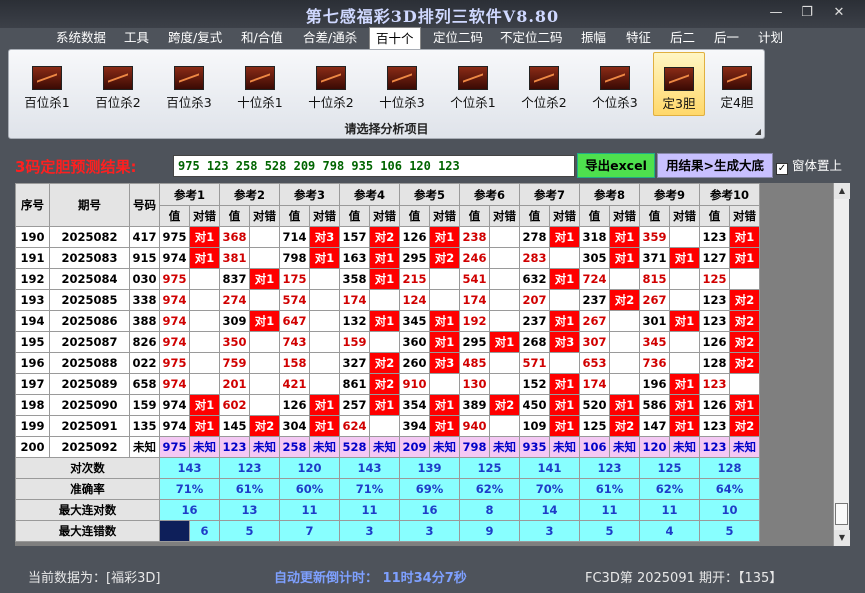 This screenshot has width=865, height=593. I want to click on minimize-icon: —, so click(776, 13).